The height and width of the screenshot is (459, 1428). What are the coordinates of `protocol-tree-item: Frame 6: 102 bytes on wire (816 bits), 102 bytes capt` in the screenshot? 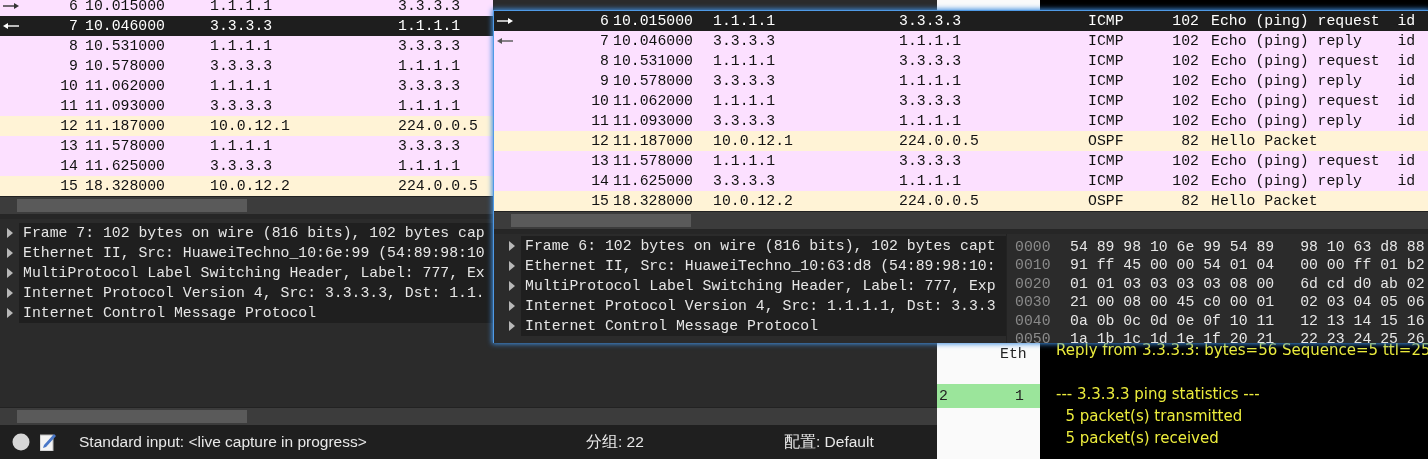 It's located at (763, 246).